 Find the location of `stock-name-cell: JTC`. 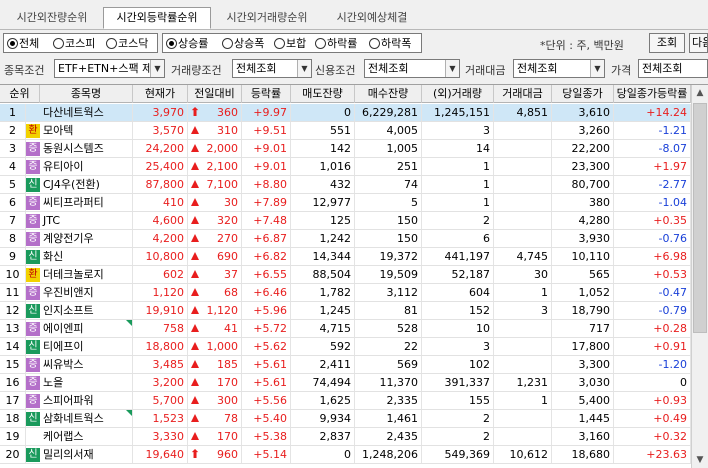

stock-name-cell: JTC is located at coordinates (86, 220).